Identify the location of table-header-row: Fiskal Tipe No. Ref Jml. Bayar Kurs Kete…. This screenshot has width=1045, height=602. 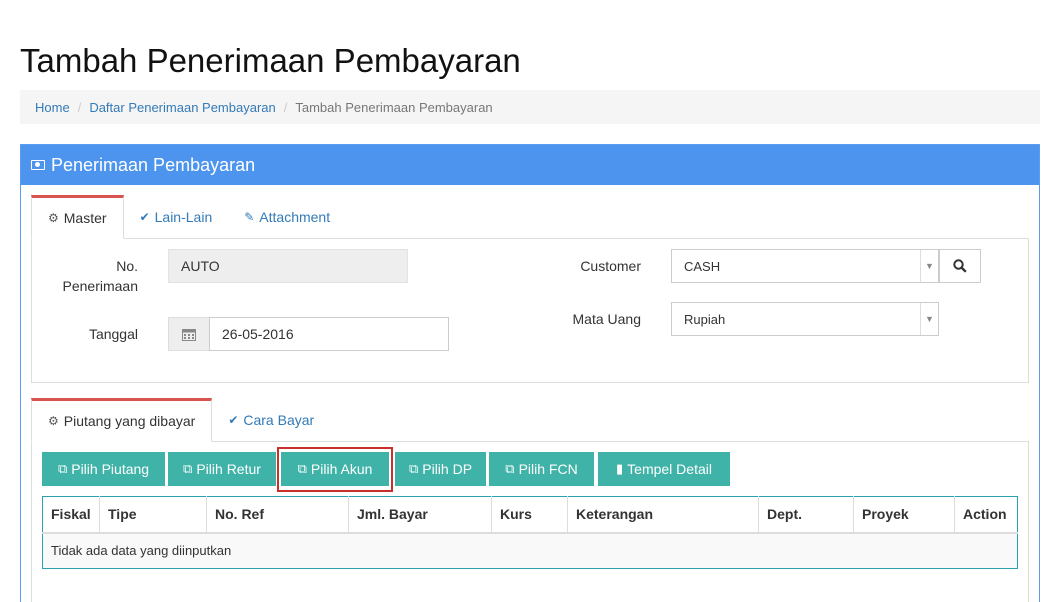
(530, 515).